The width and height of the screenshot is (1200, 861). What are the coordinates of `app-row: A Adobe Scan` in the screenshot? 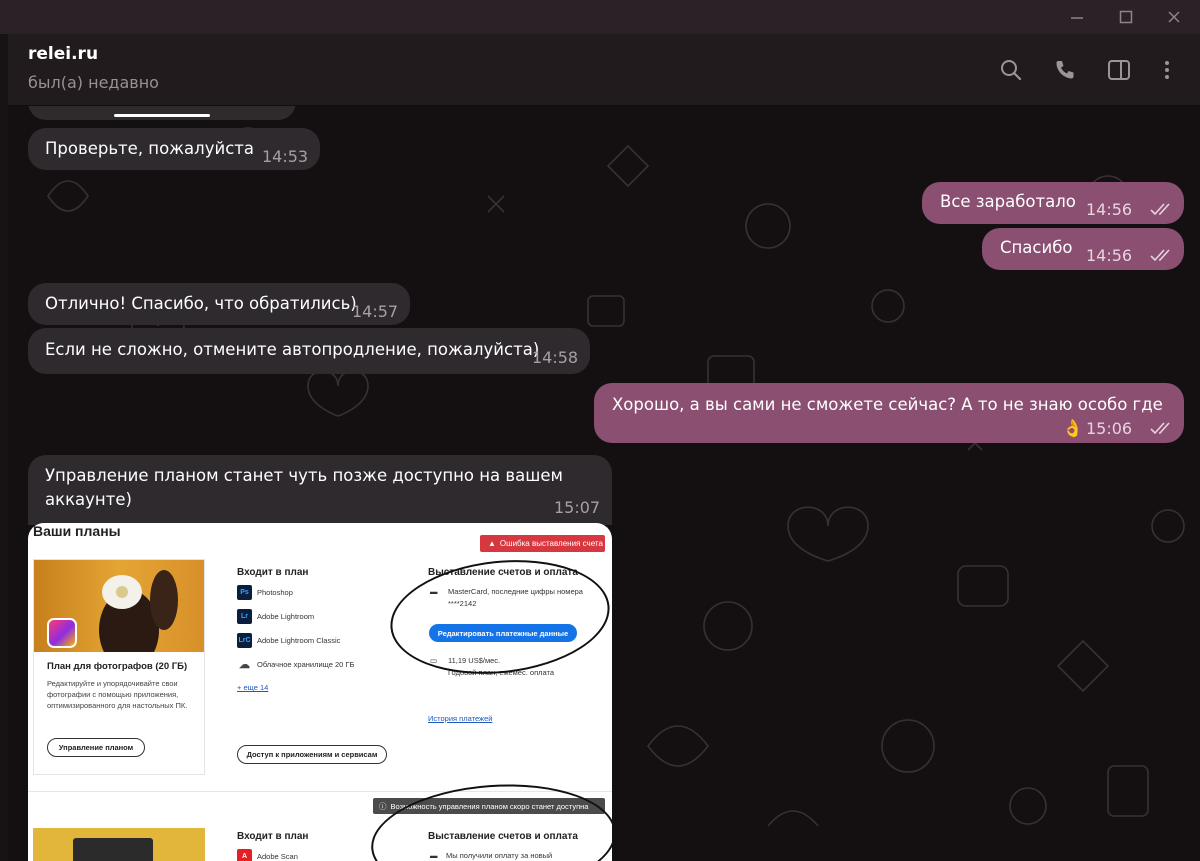 It's located at (267, 855).